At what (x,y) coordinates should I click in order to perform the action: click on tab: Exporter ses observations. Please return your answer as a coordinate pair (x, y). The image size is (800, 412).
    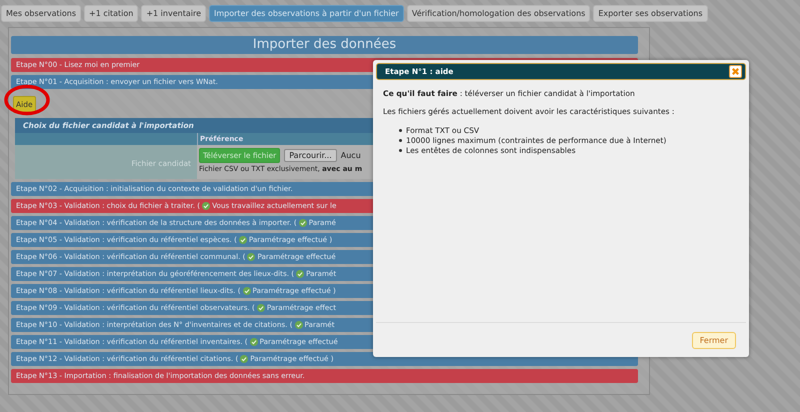
    Looking at the image, I should click on (650, 13).